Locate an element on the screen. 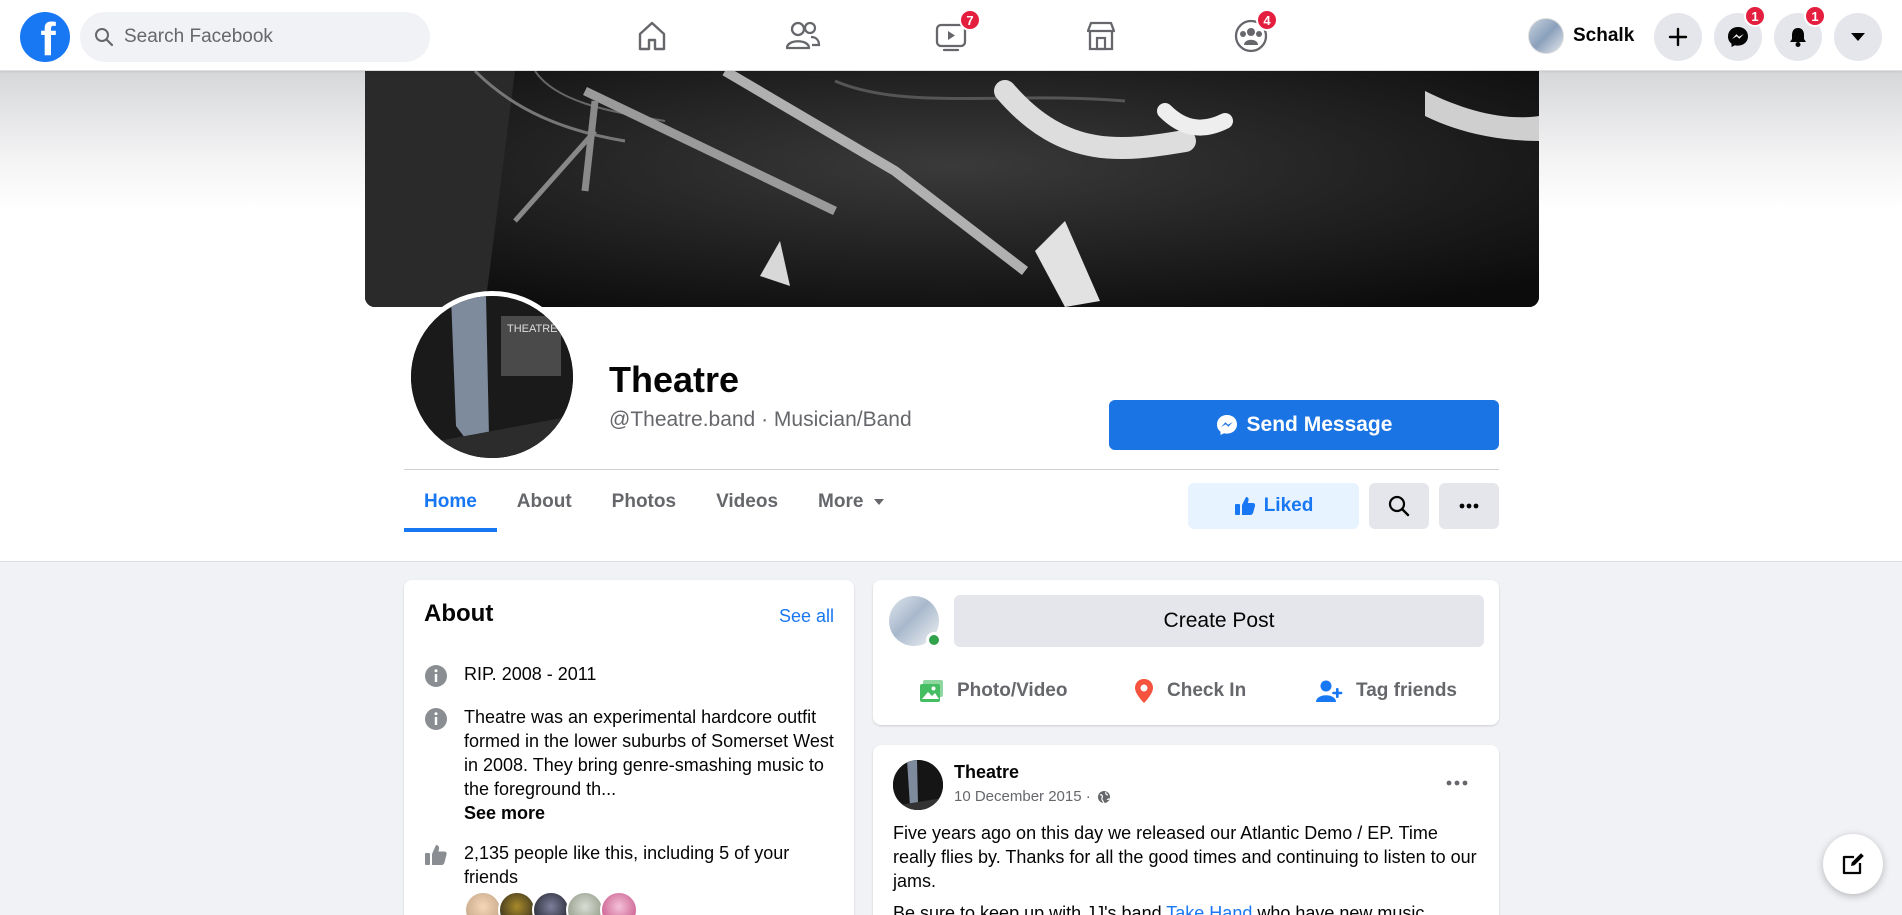 This screenshot has height=915, width=1902. see-all-link: See all is located at coordinates (806, 616).